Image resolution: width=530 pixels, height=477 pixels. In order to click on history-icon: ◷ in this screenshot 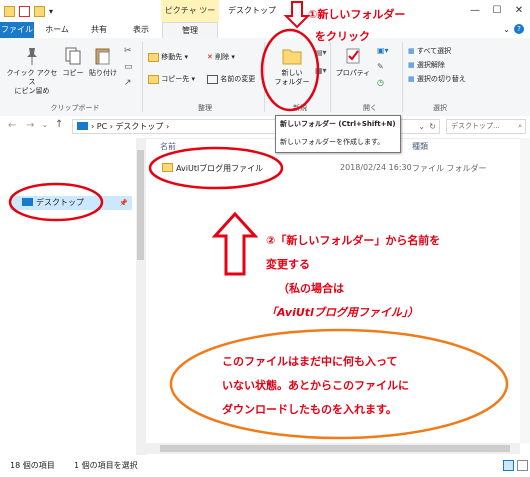, I will do `click(380, 82)`.